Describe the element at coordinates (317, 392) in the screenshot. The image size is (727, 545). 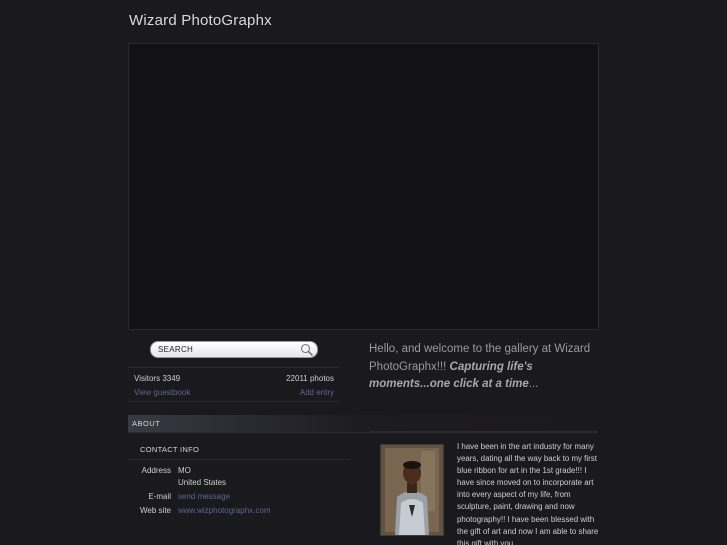
I see `add-entry-link: Add entry` at that location.